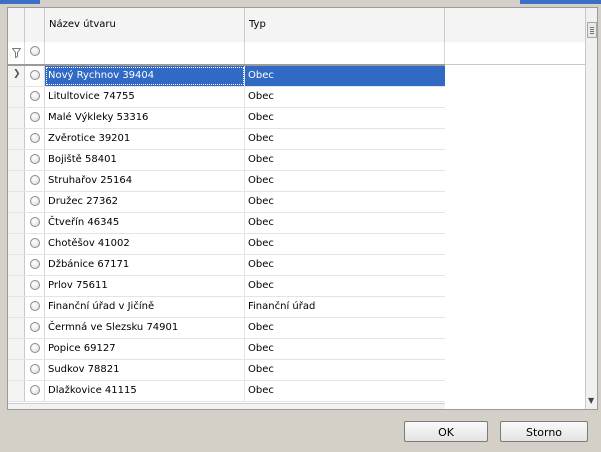 This screenshot has height=452, width=601. What do you see at coordinates (145, 349) in the screenshot?
I see `cell-name: Popice 69127` at bounding box center [145, 349].